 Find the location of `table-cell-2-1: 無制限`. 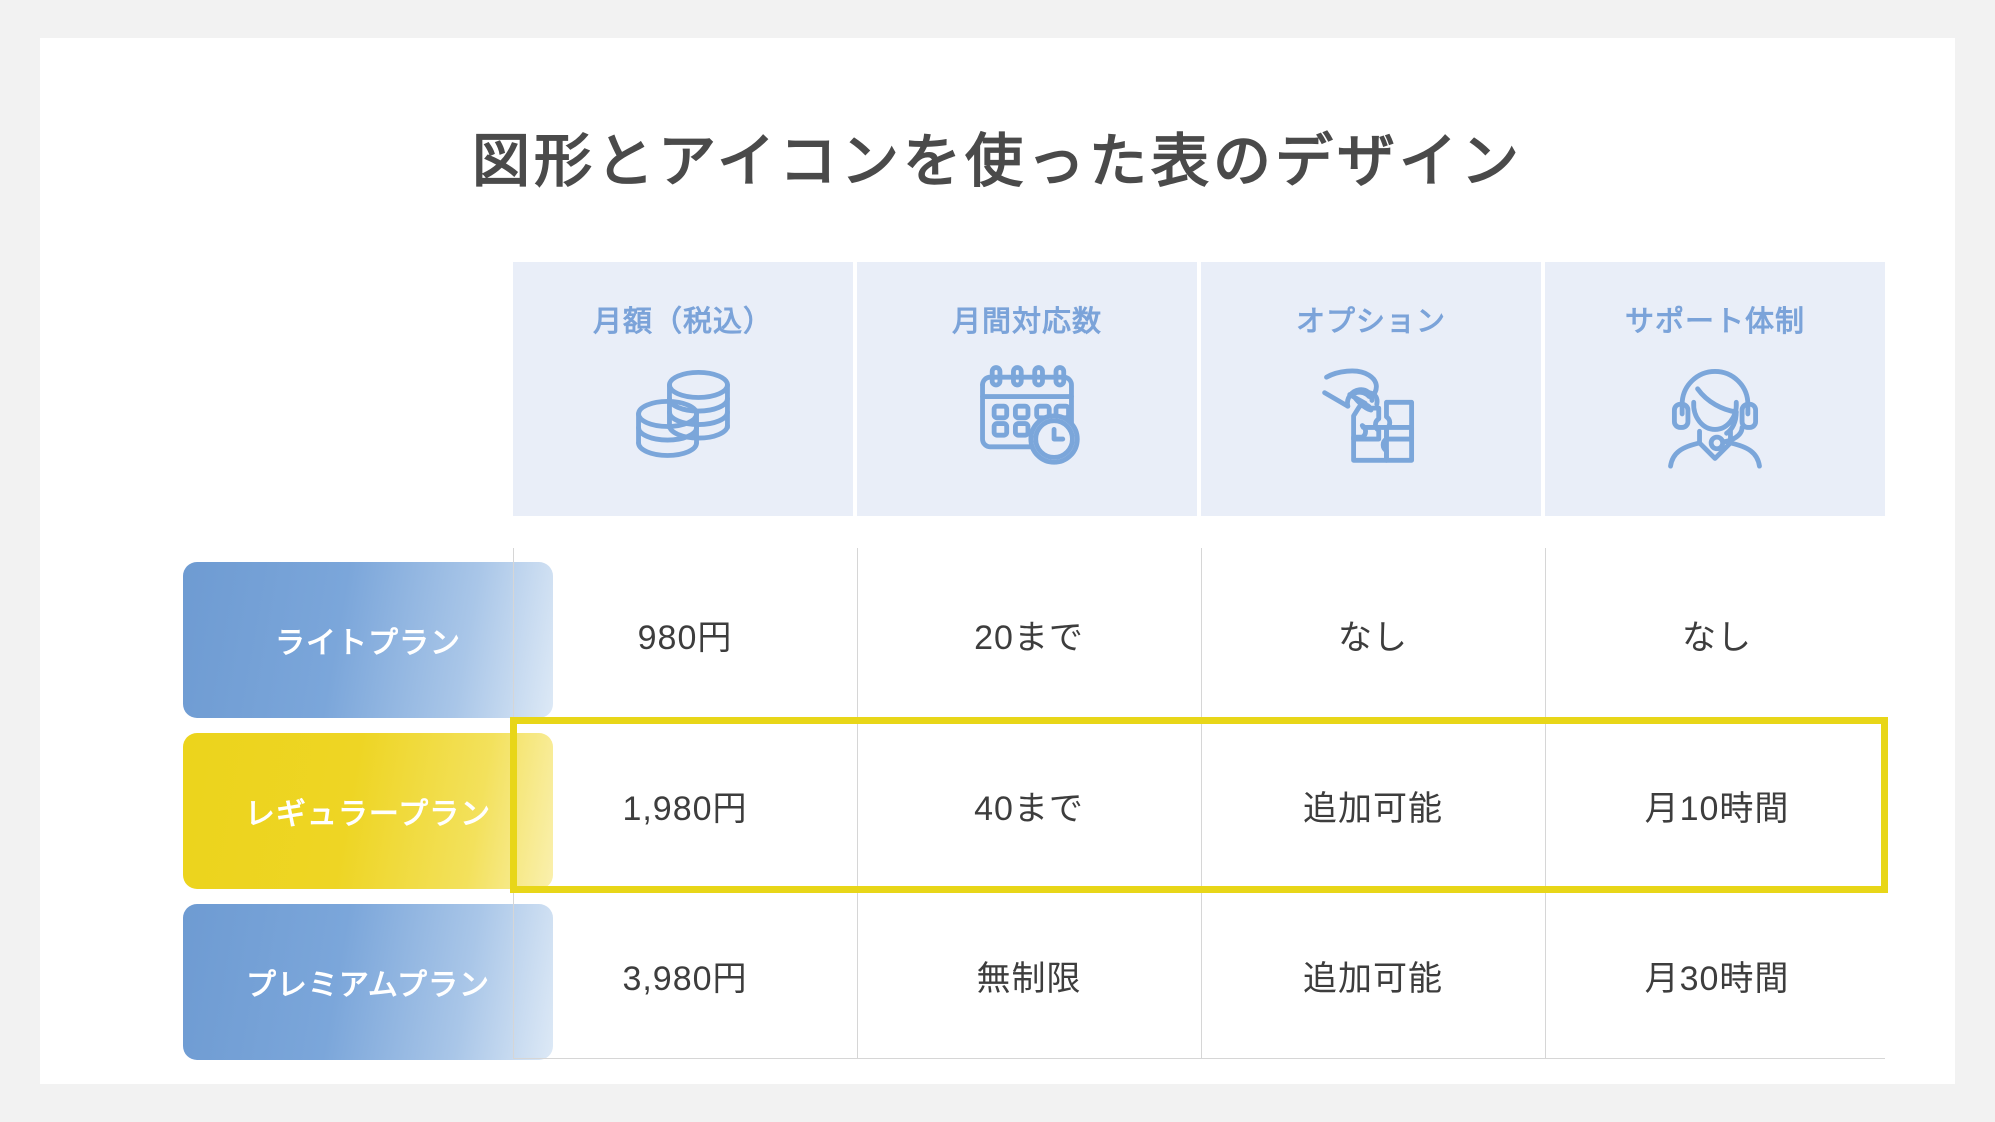

table-cell-2-1: 無制限 is located at coordinates (1029, 978).